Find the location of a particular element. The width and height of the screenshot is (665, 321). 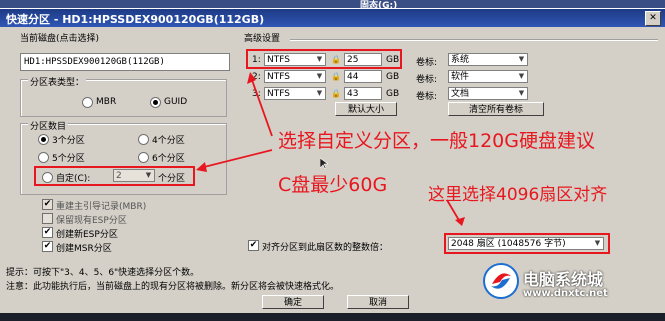

taskbar is located at coordinates (332, 317).